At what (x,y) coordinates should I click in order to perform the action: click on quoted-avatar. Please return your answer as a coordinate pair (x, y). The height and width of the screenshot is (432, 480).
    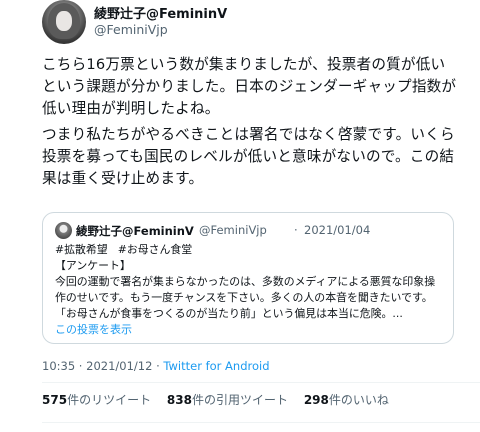
    Looking at the image, I should click on (63, 230).